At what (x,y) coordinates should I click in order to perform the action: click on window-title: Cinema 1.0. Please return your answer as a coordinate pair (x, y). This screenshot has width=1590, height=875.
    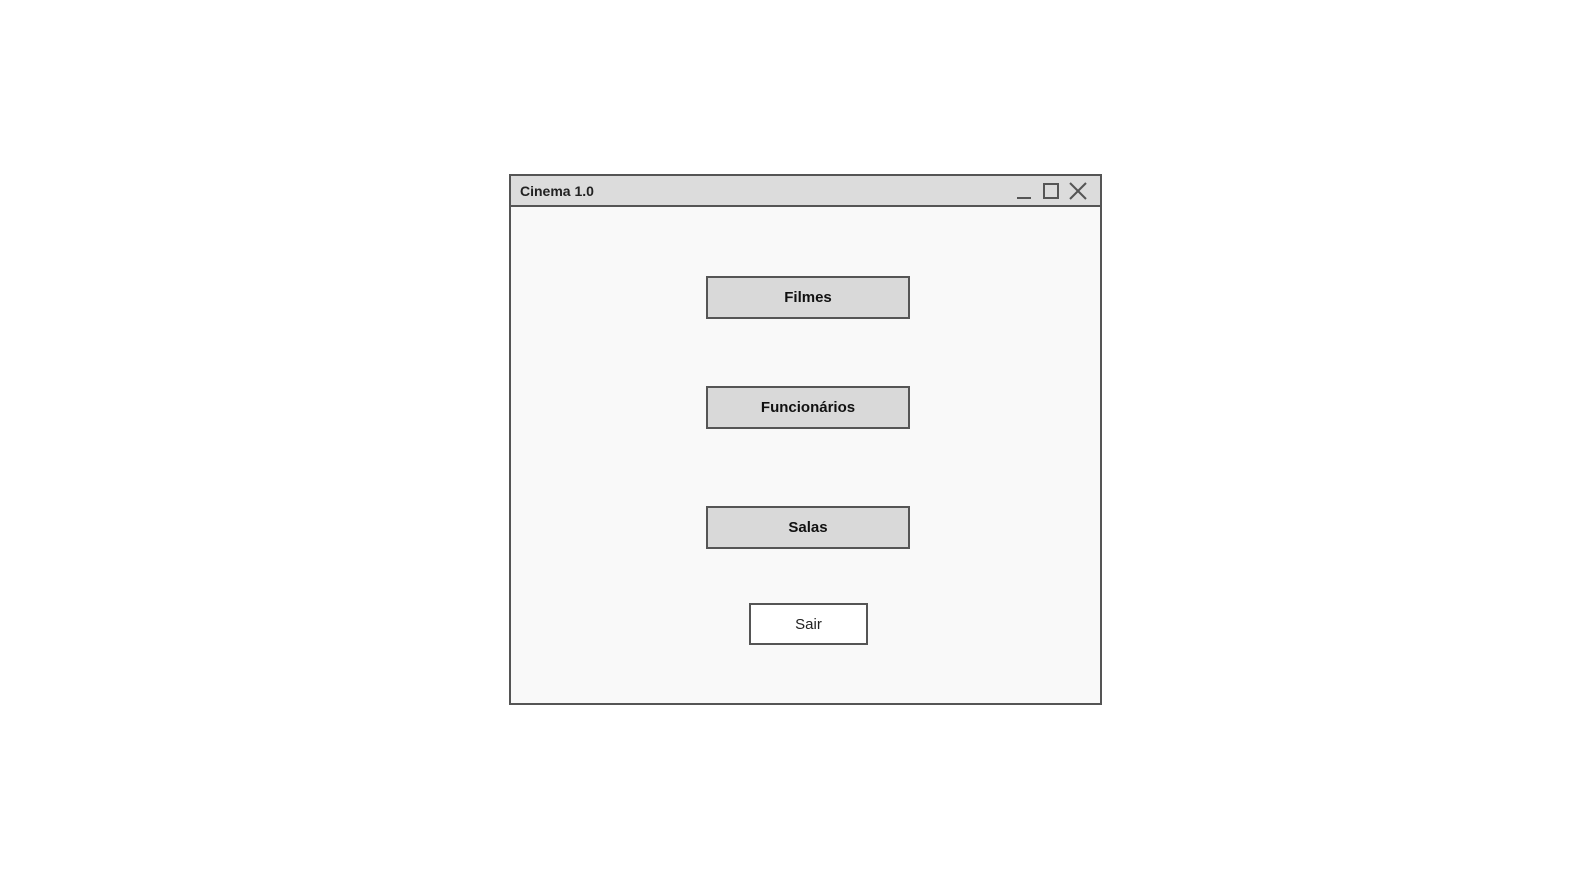
    Looking at the image, I should click on (557, 191).